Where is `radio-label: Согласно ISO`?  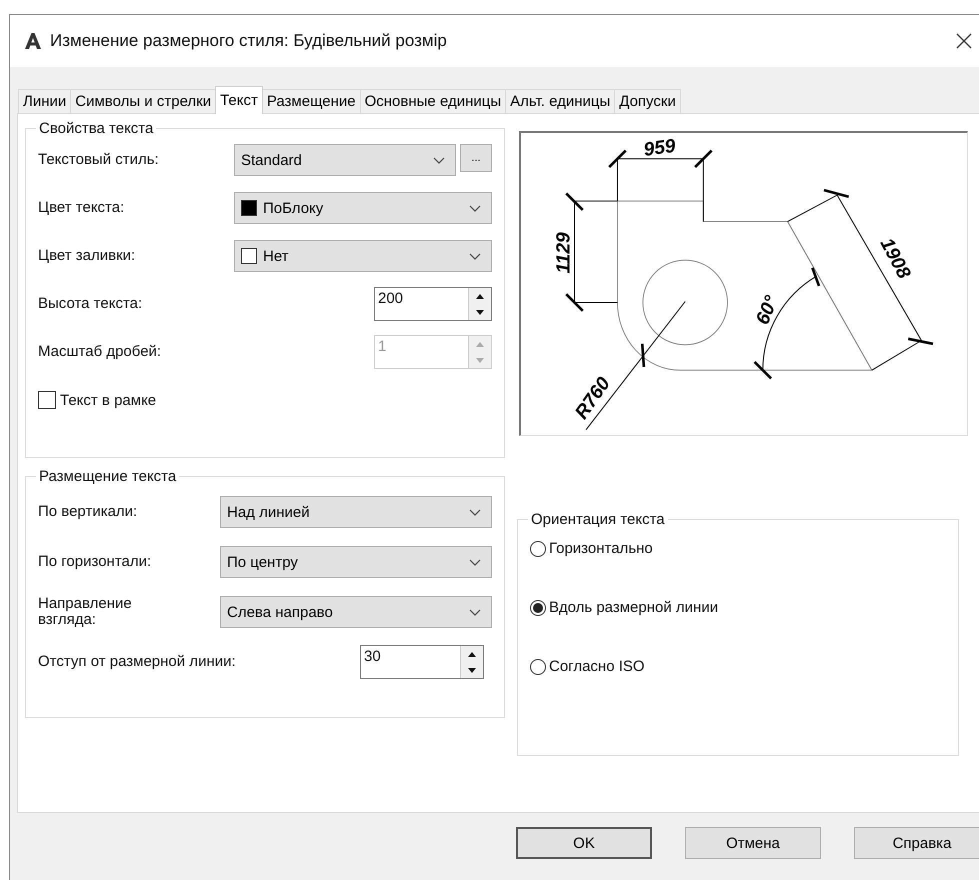 radio-label: Согласно ISO is located at coordinates (597, 666).